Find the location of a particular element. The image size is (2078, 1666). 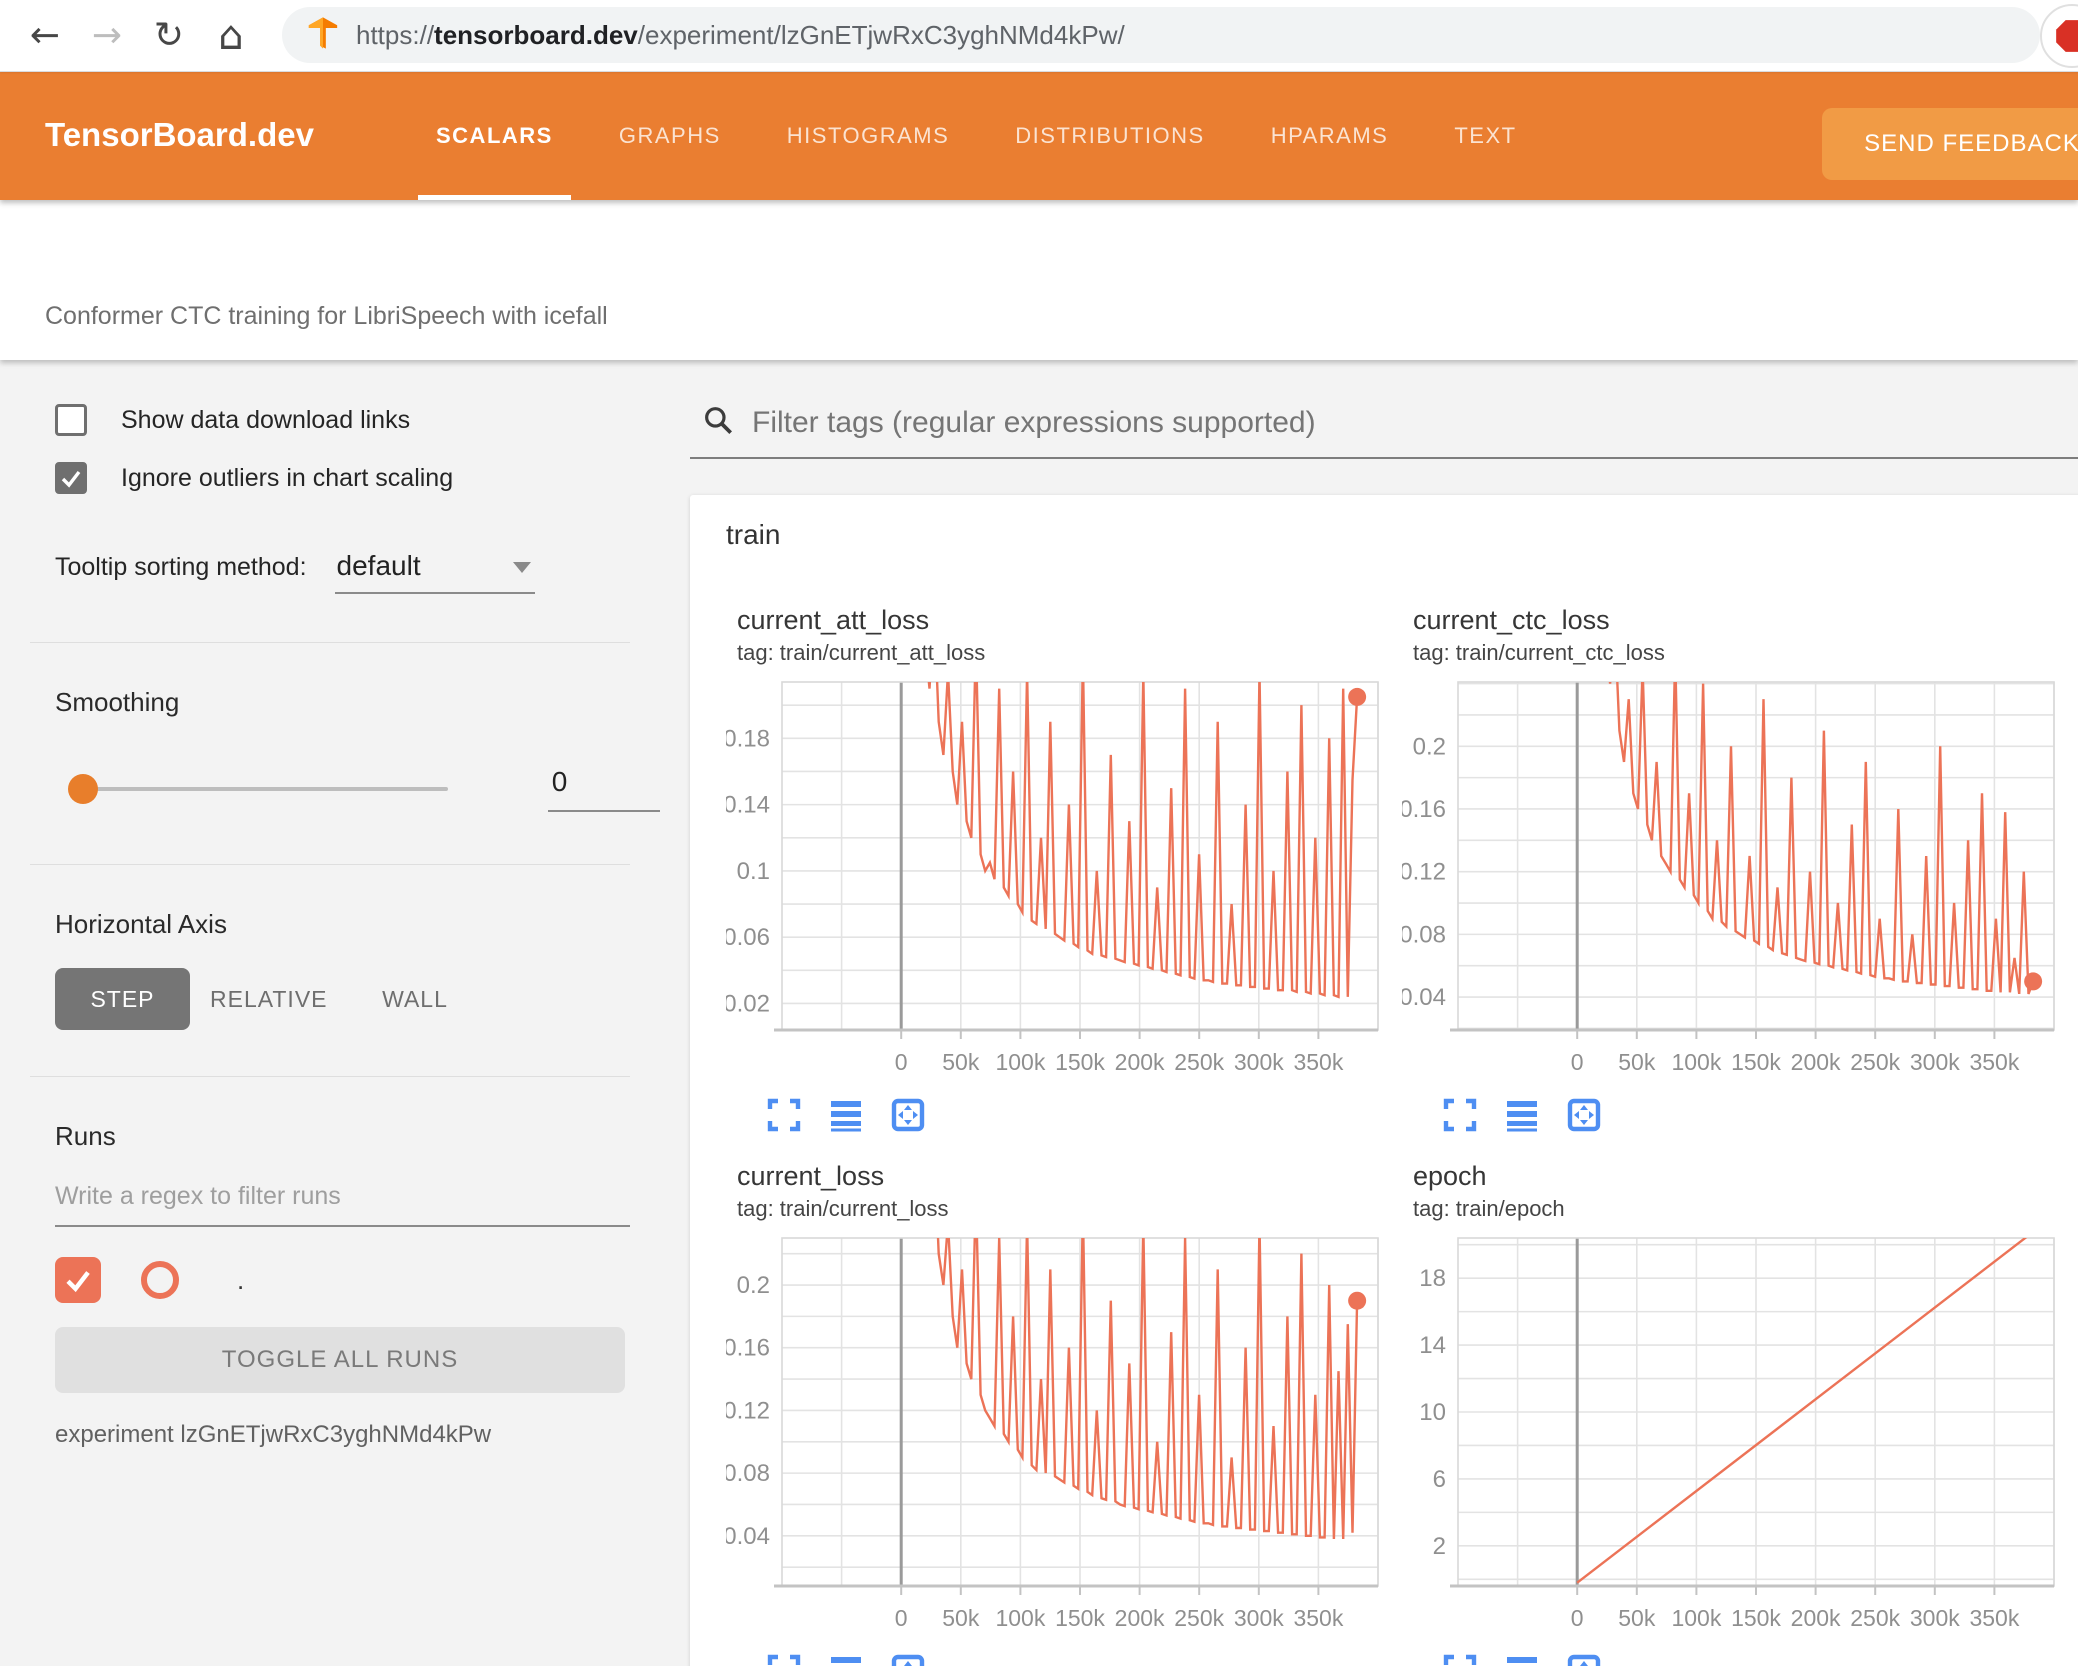

smoothing-slider-thumb is located at coordinates (83, 789).